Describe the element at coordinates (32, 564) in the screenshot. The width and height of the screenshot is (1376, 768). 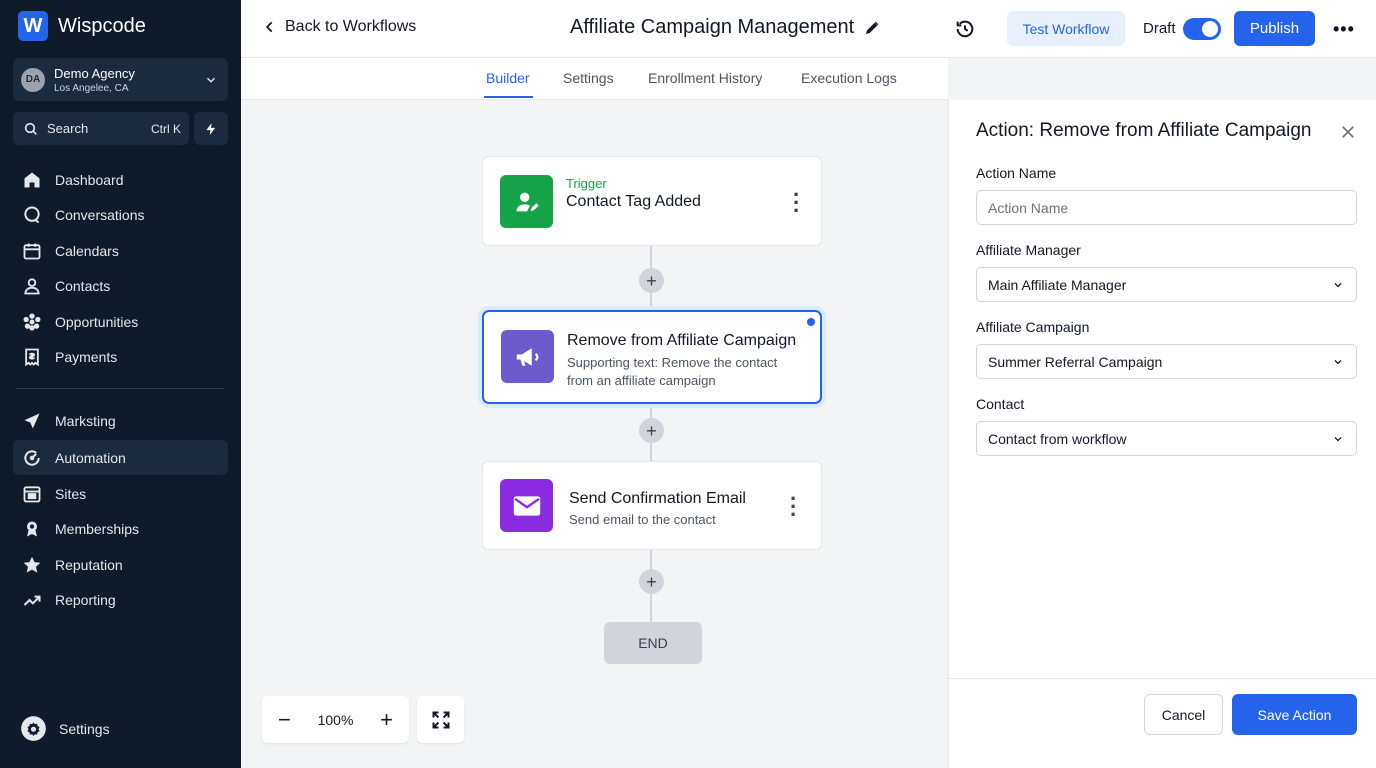
I see `star-icon` at that location.